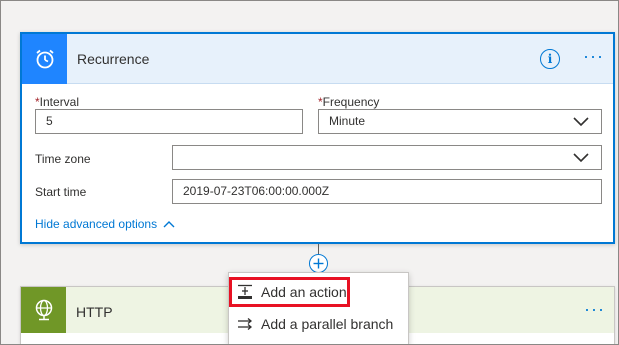 The height and width of the screenshot is (345, 619). What do you see at coordinates (304, 292) in the screenshot?
I see `menu-item-label: Add an action` at bounding box center [304, 292].